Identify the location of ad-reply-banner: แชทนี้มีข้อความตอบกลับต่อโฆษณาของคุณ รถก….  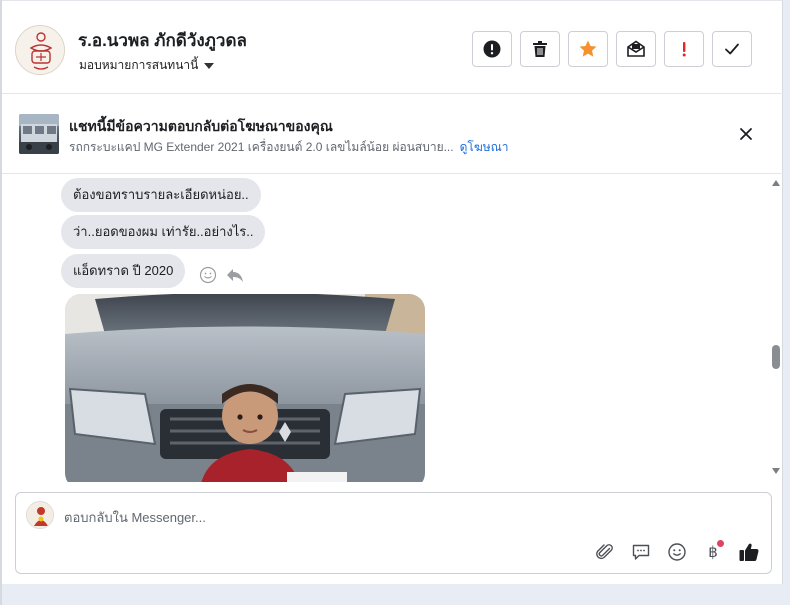
(392, 134).